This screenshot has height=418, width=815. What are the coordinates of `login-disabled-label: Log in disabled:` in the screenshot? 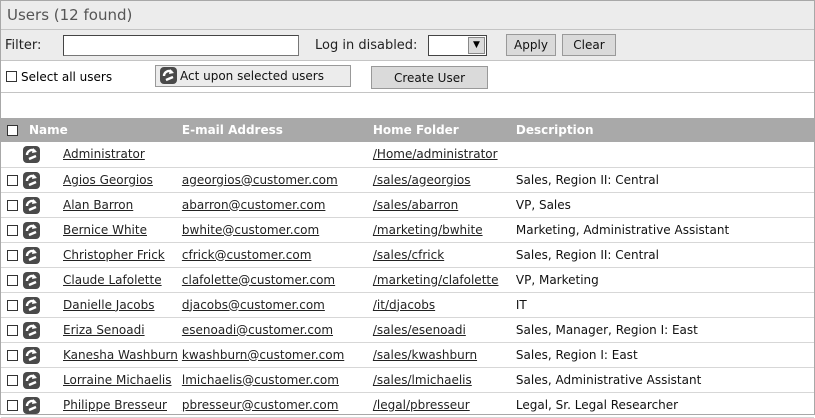 It's located at (366, 45).